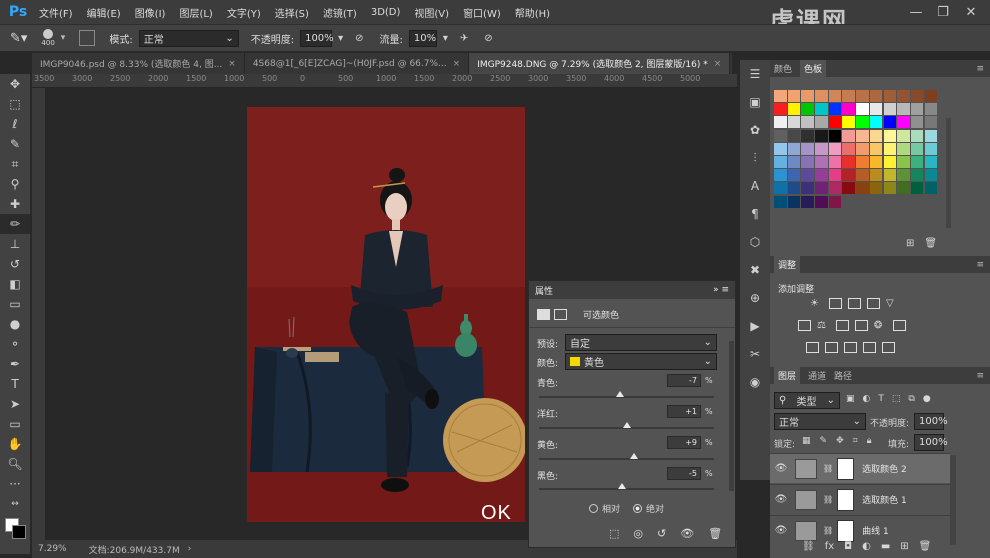 This screenshot has width=990, height=558. I want to click on method-absolute: 绝对, so click(648, 508).